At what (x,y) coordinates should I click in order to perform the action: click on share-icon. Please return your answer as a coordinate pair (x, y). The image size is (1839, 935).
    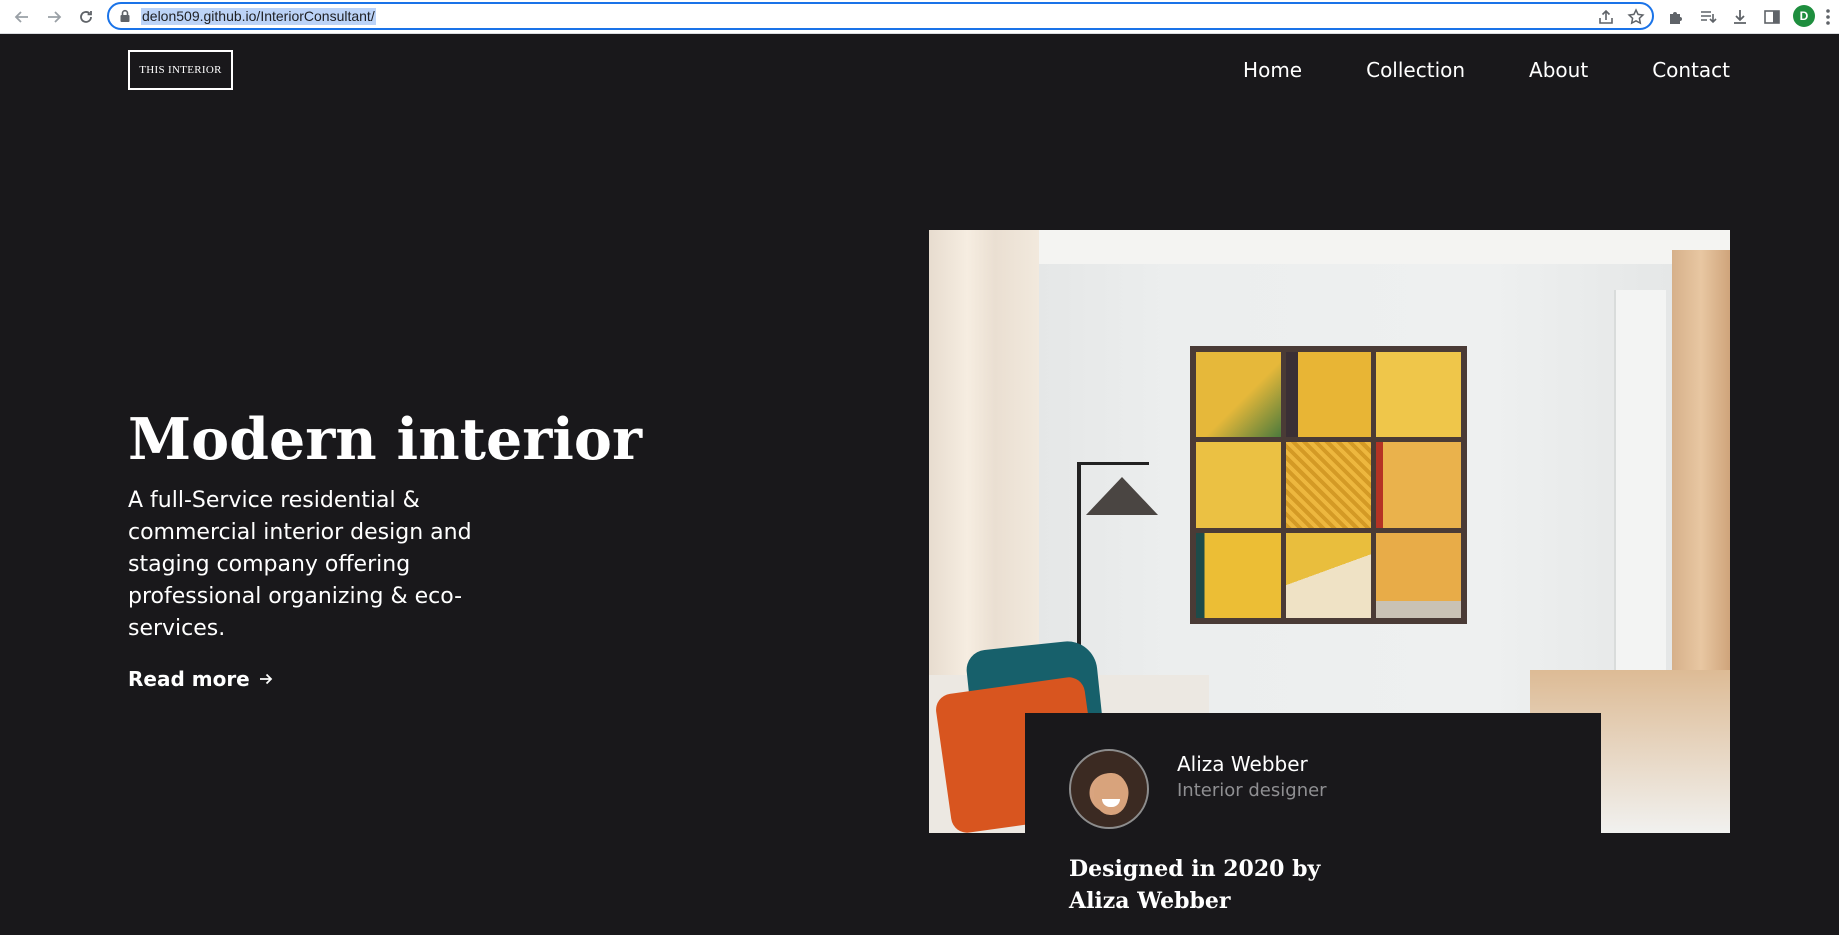
    Looking at the image, I should click on (1606, 17).